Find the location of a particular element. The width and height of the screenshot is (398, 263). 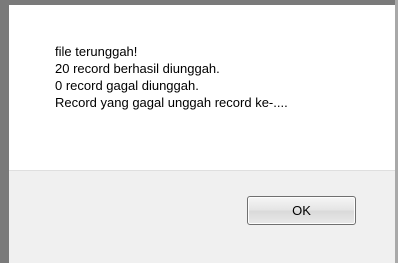

ok-button: OK is located at coordinates (301, 210).